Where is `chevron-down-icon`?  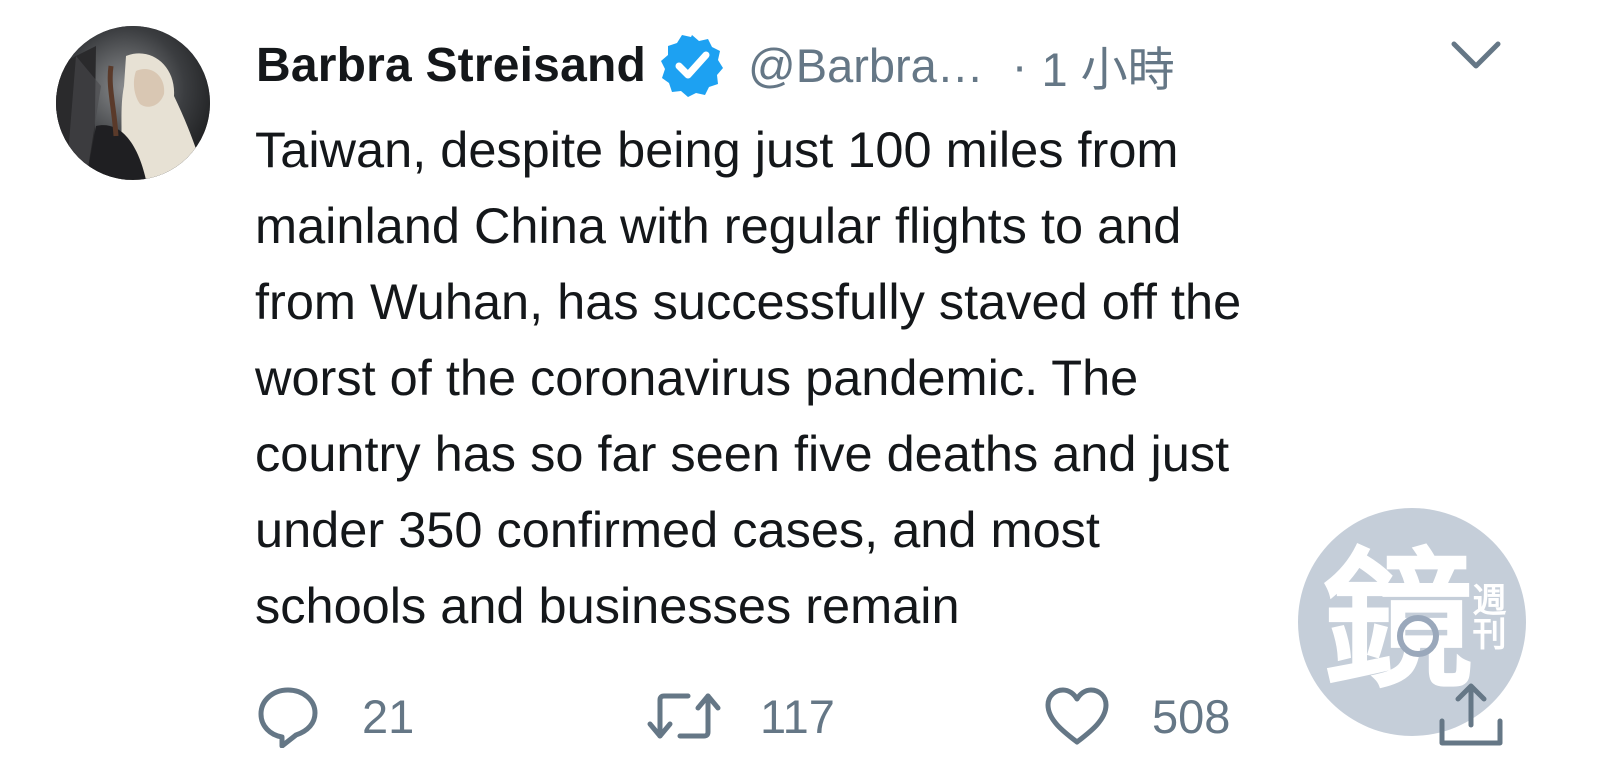
chevron-down-icon is located at coordinates (1476, 56).